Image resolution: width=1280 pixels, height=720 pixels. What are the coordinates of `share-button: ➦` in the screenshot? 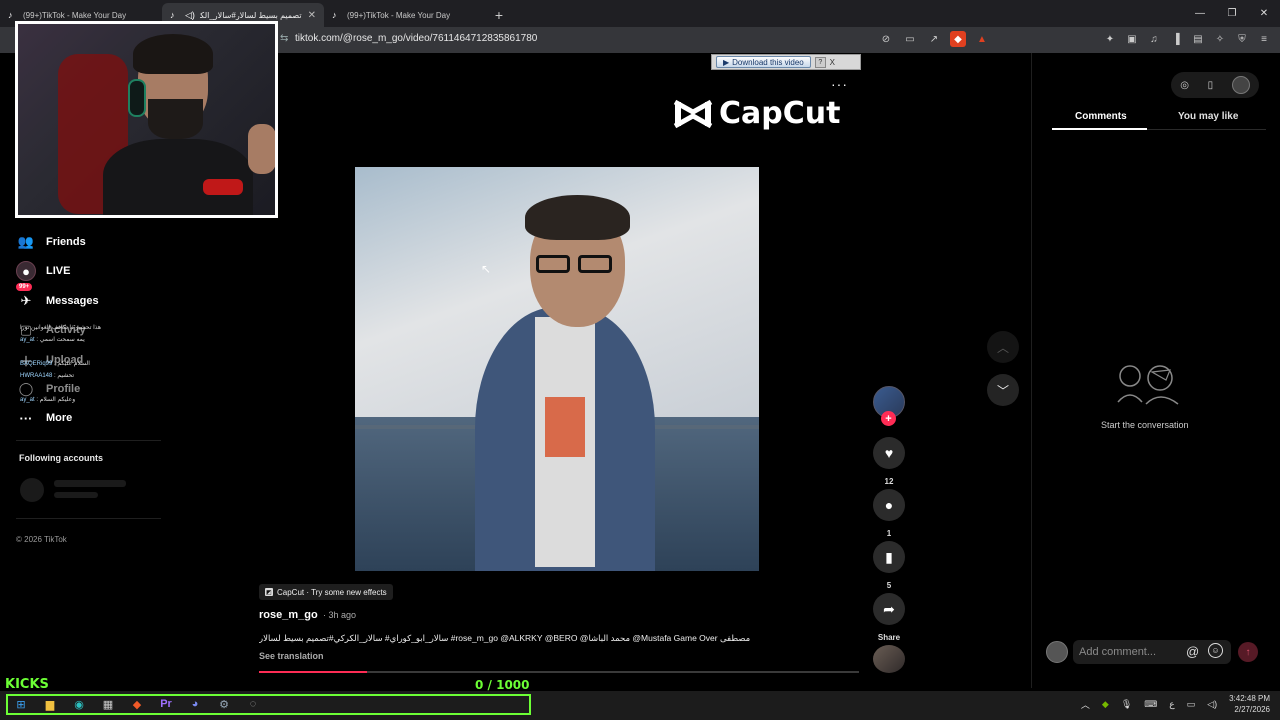 It's located at (889, 609).